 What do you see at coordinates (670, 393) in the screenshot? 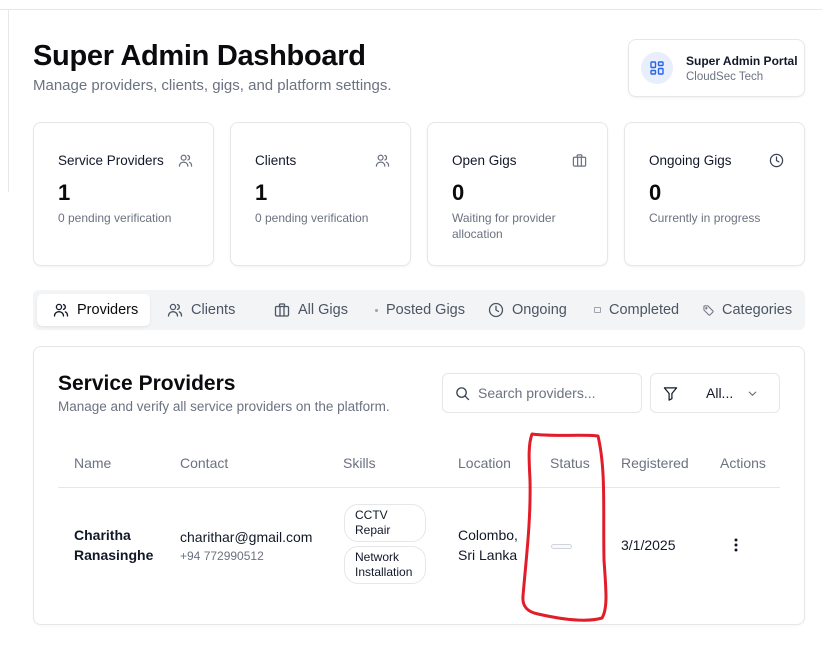
I see `filter-icon` at bounding box center [670, 393].